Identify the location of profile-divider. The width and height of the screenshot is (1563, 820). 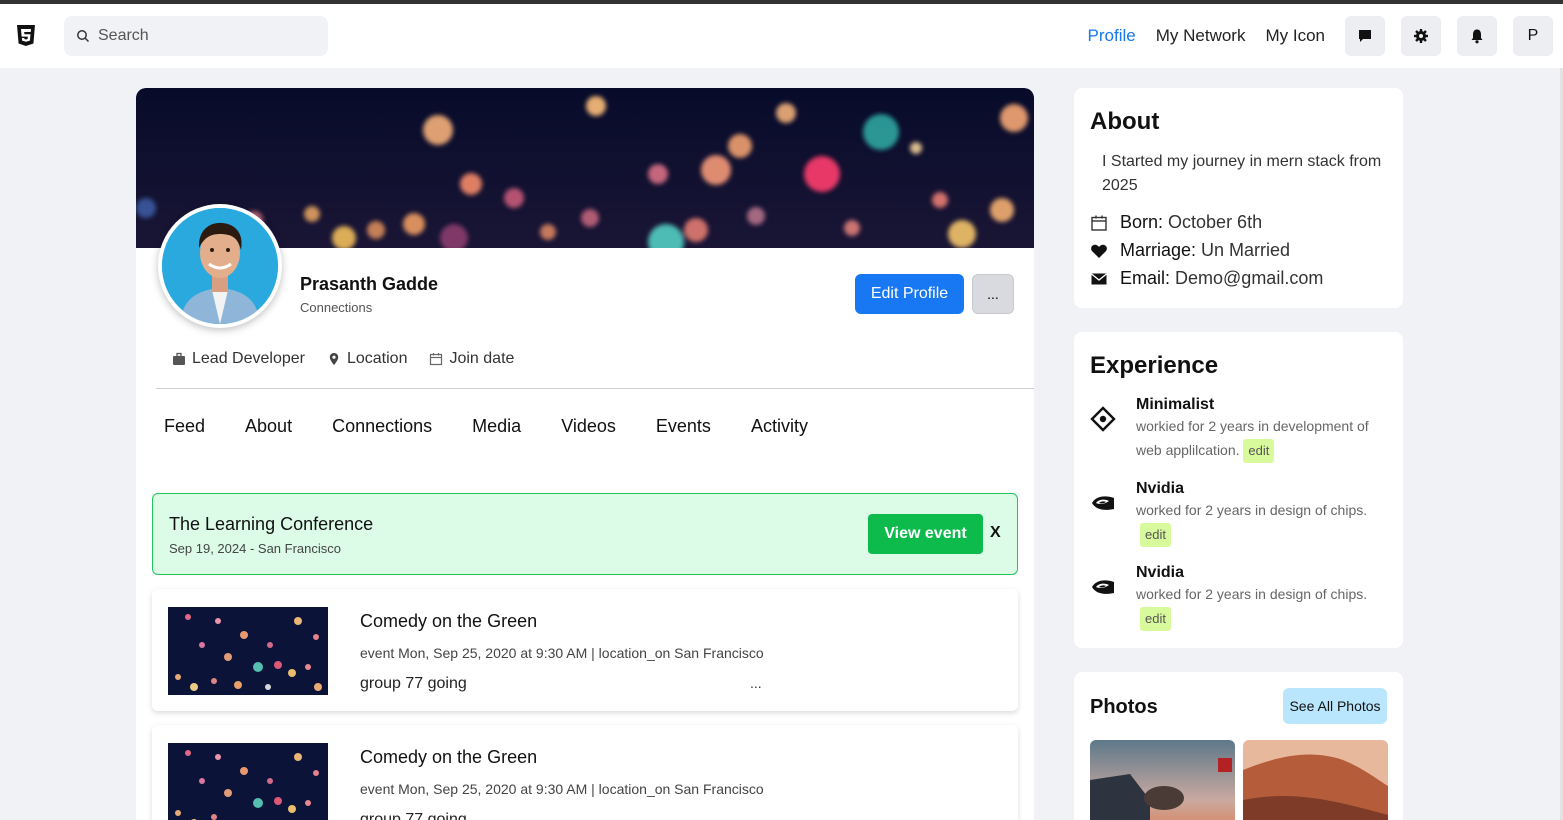
(595, 388).